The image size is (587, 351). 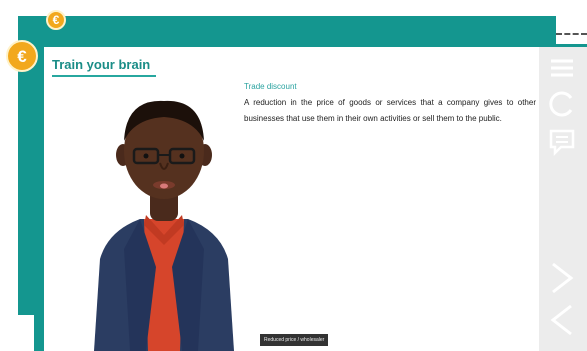 What do you see at coordinates (56, 20) in the screenshot?
I see `coin-icon-small: €` at bounding box center [56, 20].